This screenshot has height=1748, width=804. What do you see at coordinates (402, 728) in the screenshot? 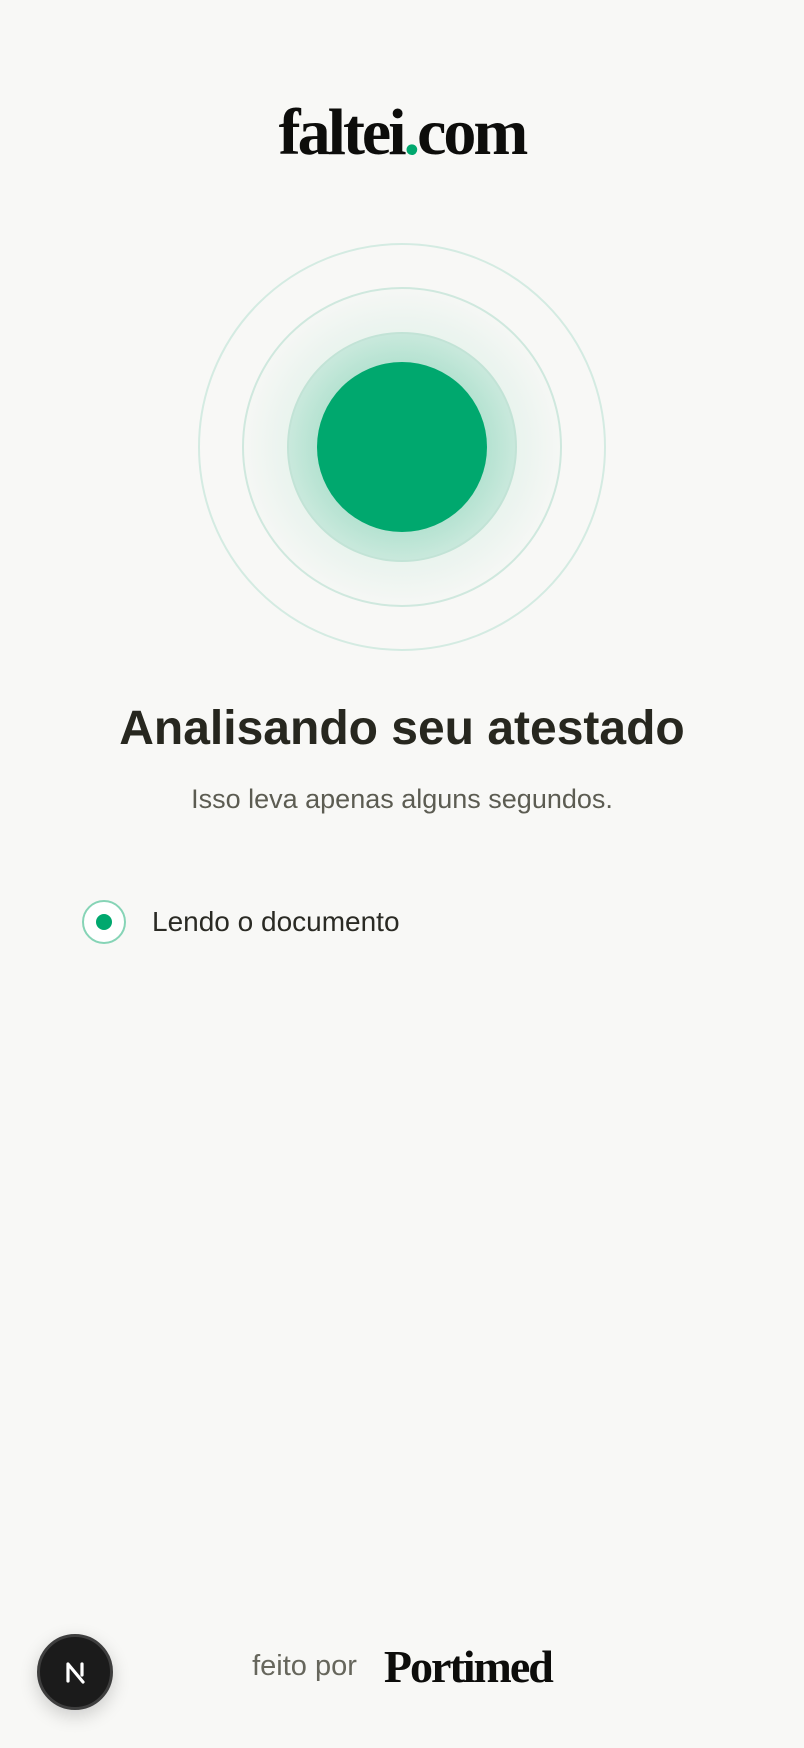
I see `status-title: Analisando seu atestado` at bounding box center [402, 728].